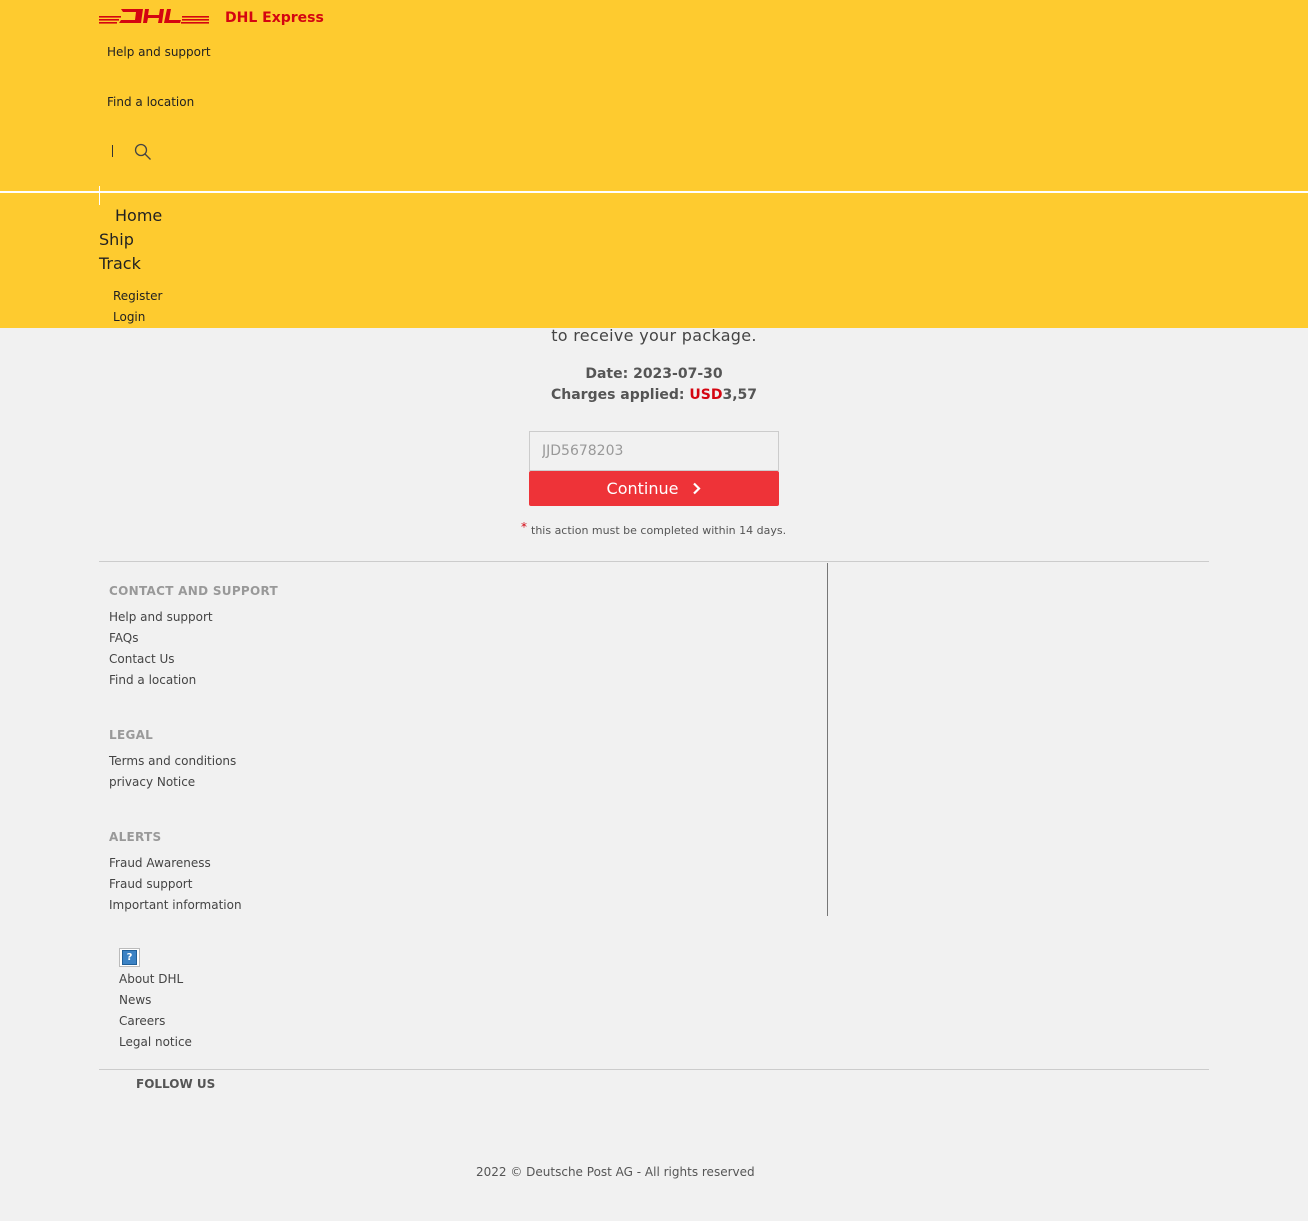  What do you see at coordinates (150, 102) in the screenshot?
I see `header-find-location-link: Find a location` at bounding box center [150, 102].